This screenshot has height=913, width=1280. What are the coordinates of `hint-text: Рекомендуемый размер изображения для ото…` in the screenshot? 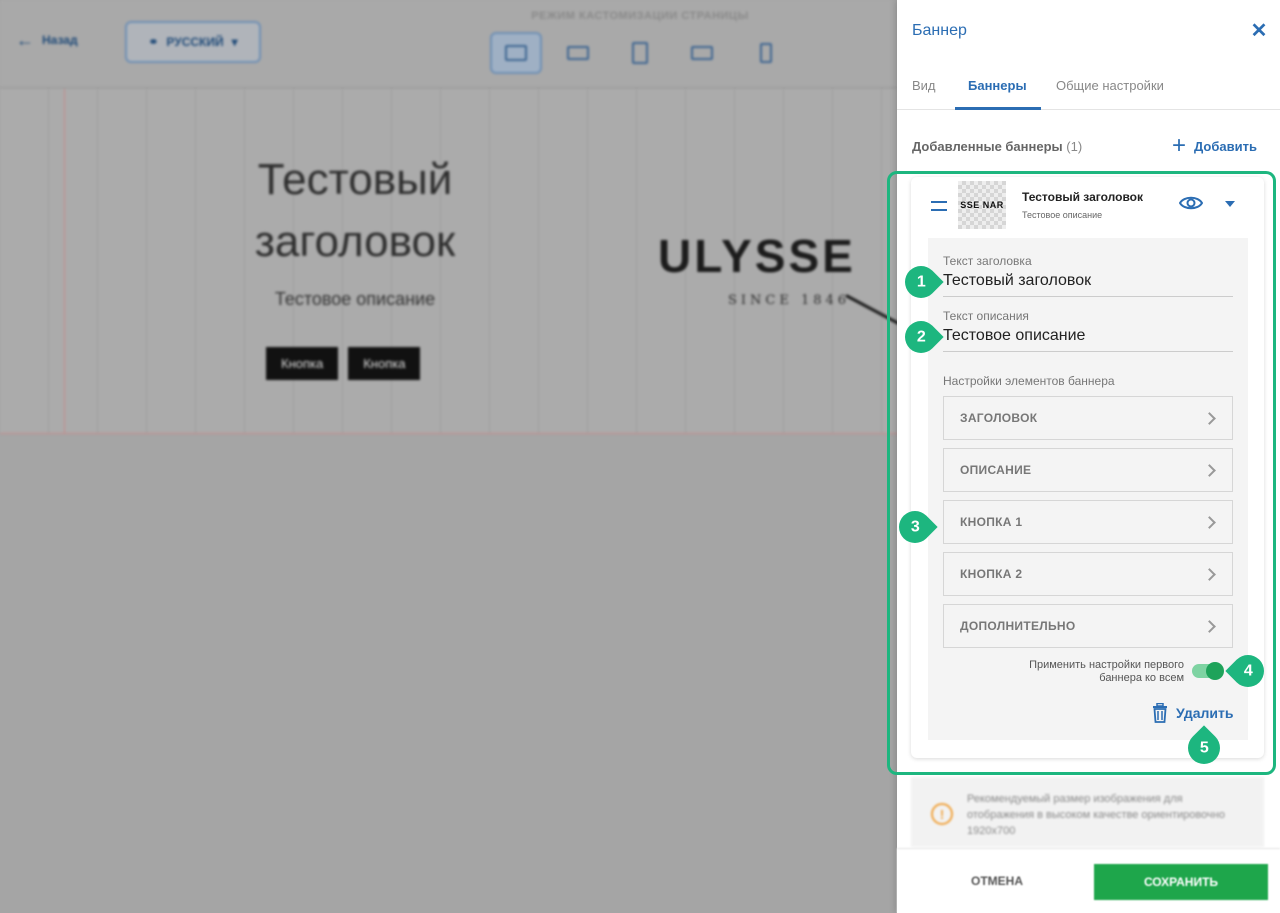 It's located at (1096, 815).